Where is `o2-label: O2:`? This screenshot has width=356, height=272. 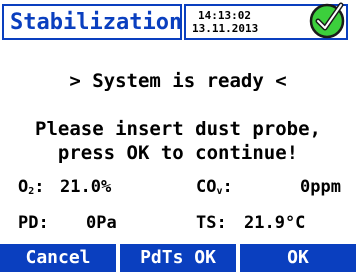 o2-label: O2: is located at coordinates (31, 187).